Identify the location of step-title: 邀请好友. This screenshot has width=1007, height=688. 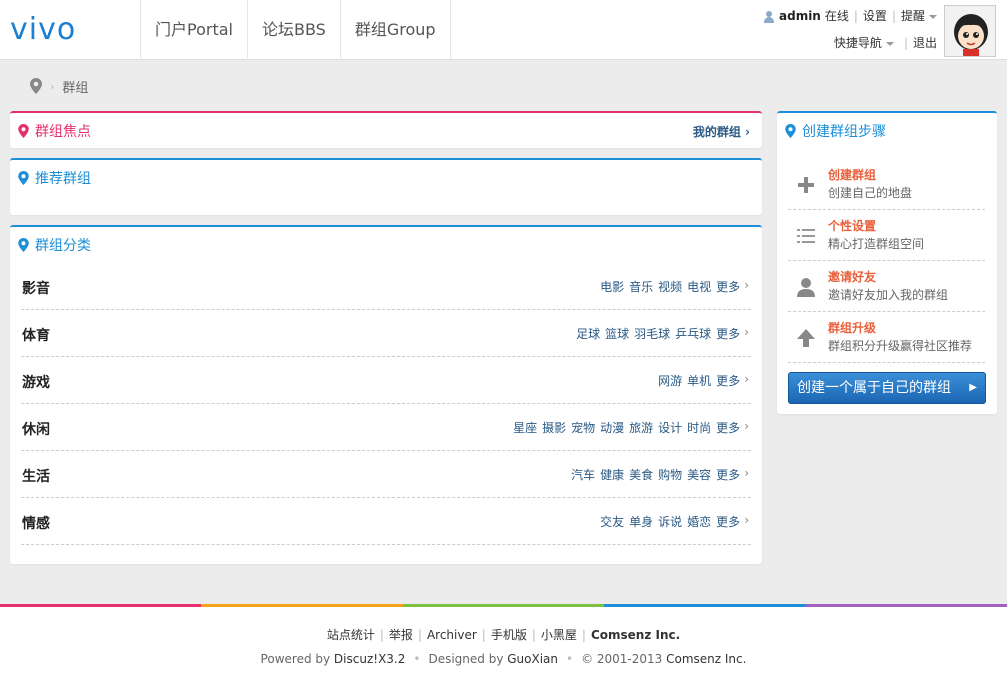
(852, 276).